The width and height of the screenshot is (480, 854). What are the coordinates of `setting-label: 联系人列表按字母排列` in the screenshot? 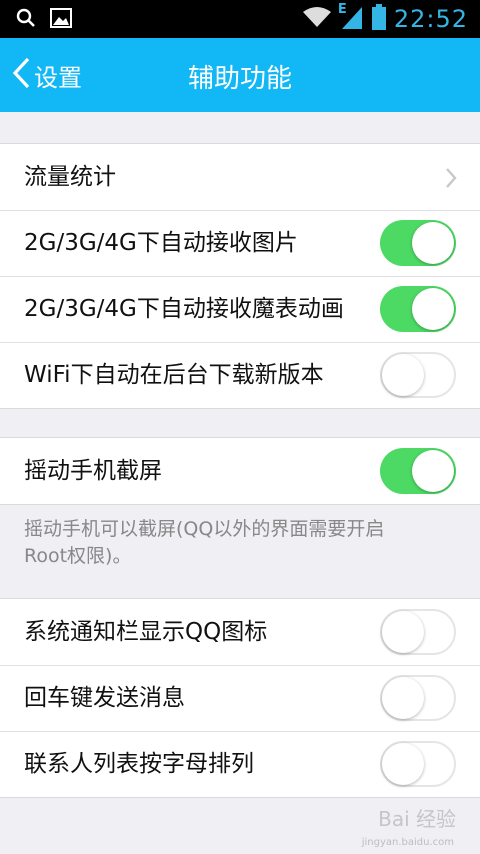 It's located at (139, 764).